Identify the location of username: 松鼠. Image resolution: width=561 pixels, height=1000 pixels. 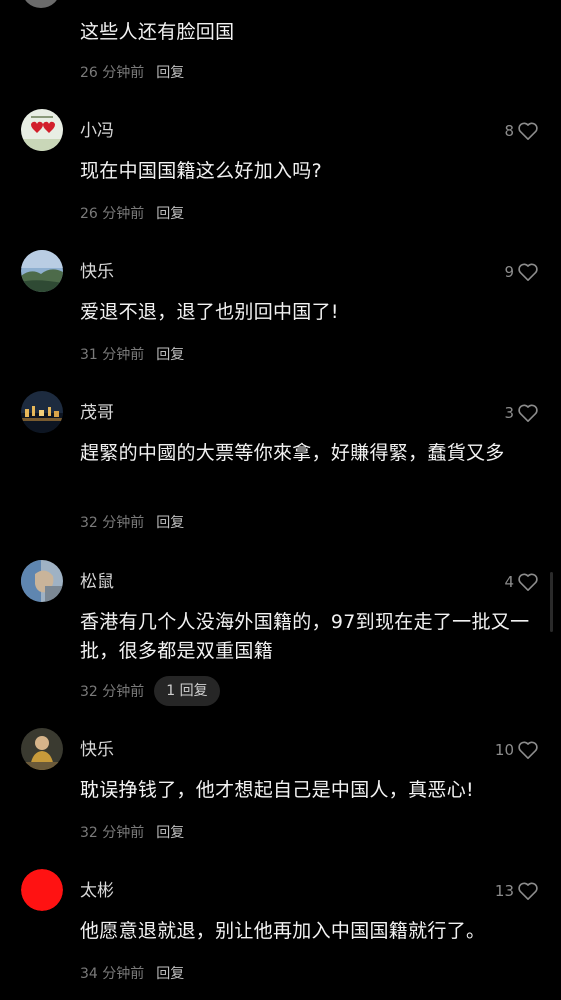
(97, 582).